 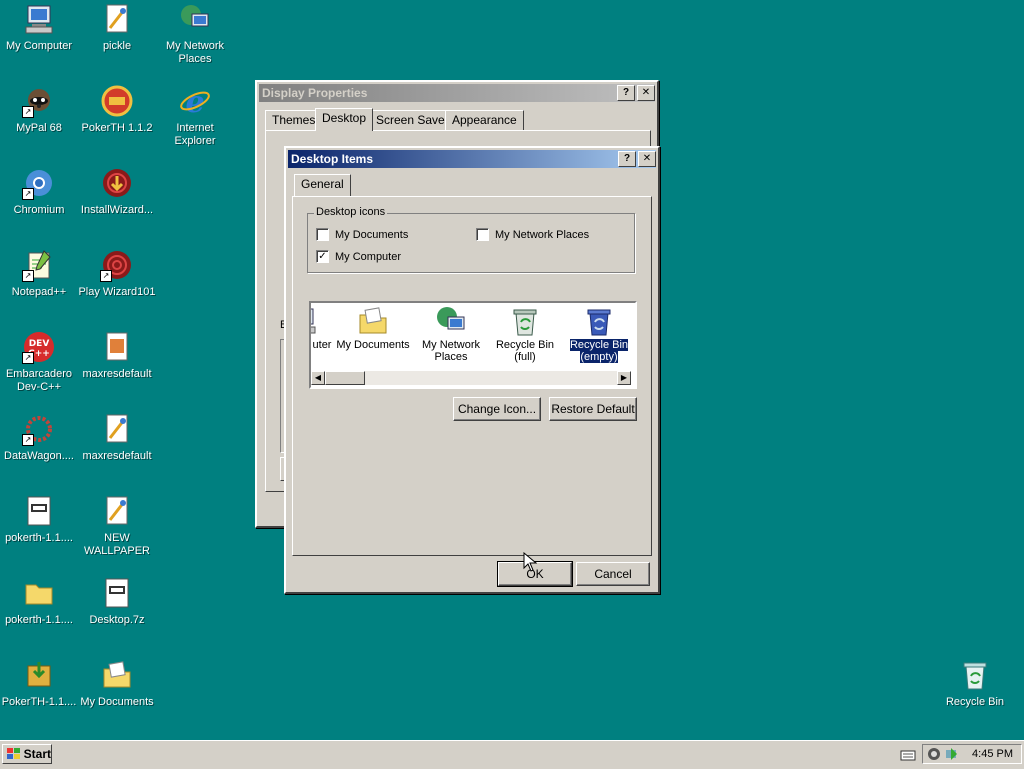 I want to click on list-item-my-documents: My Documents, so click(x=373, y=328).